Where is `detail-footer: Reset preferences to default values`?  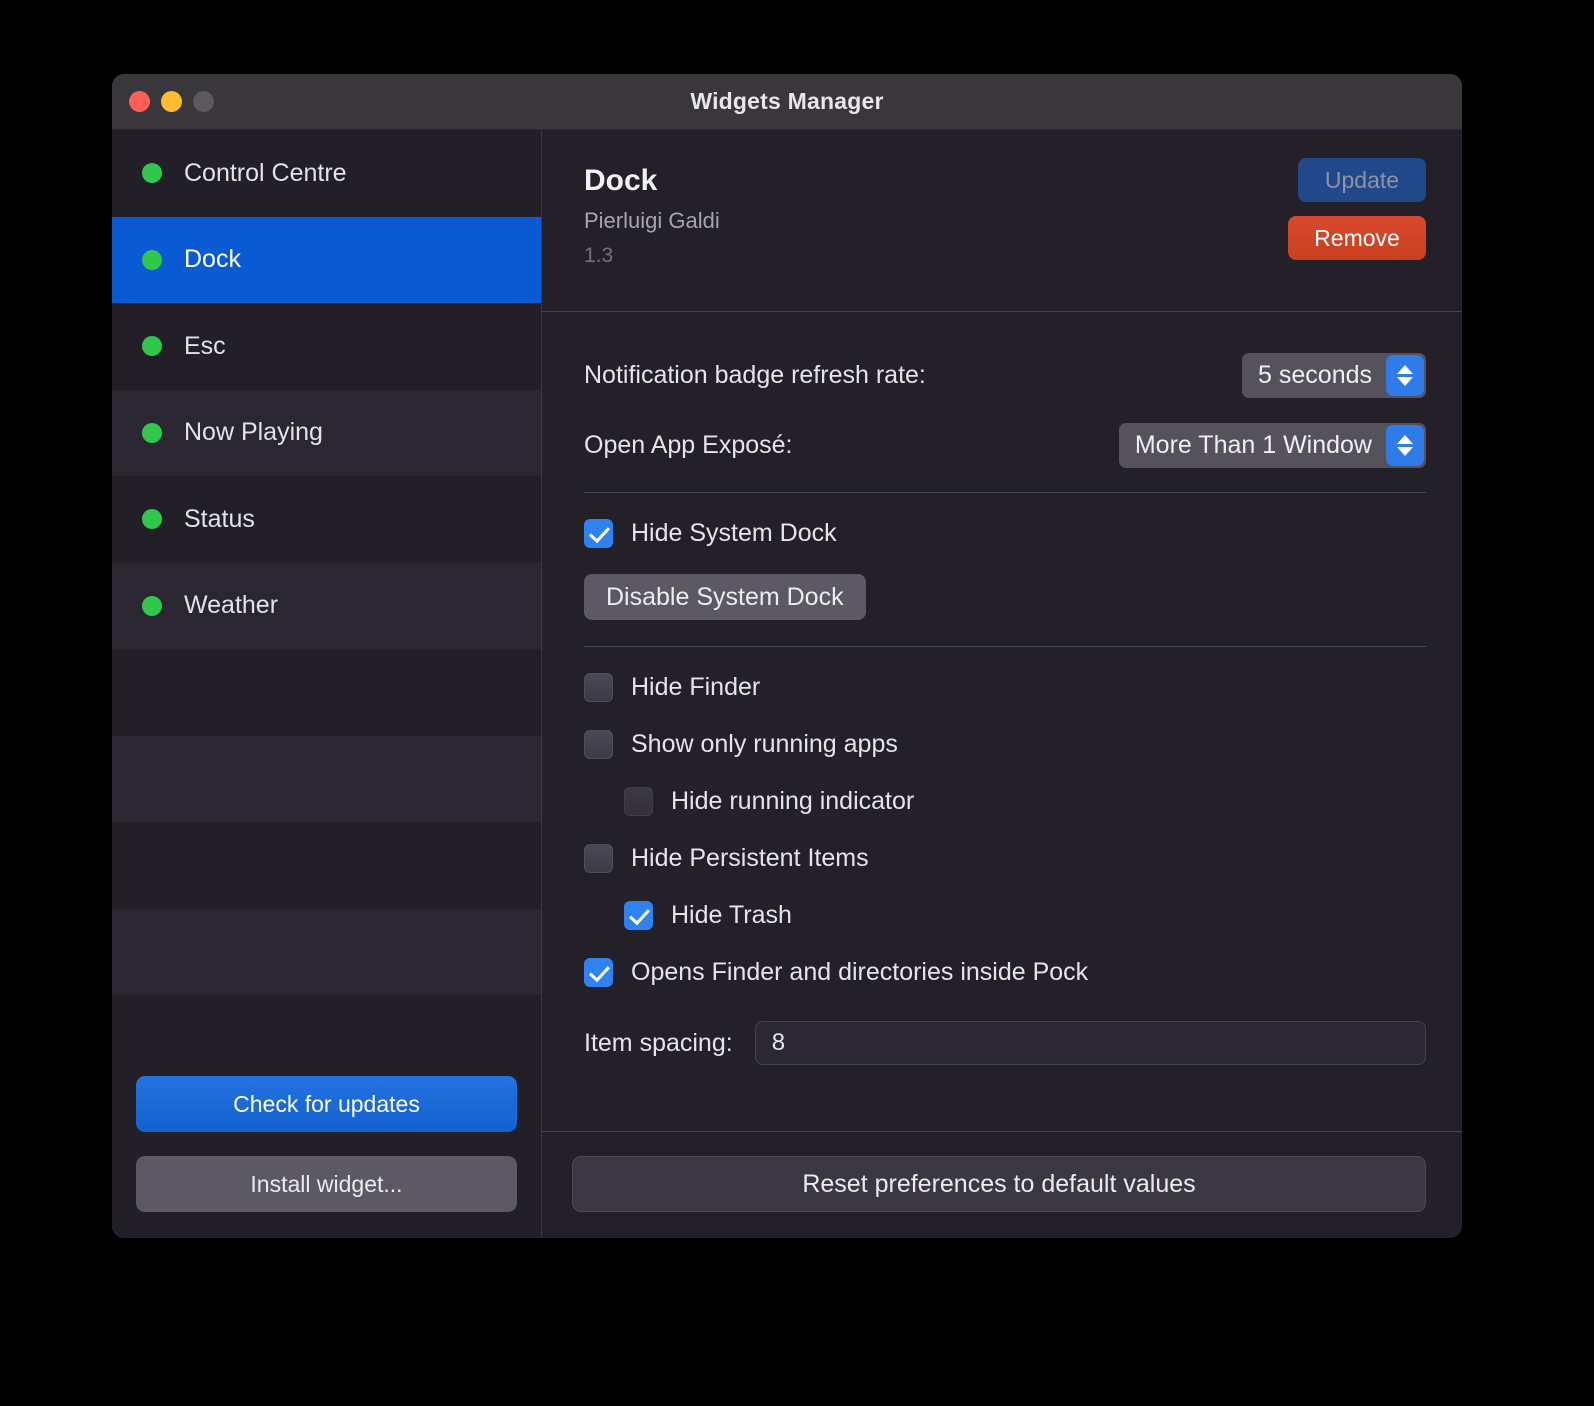 detail-footer: Reset preferences to default values is located at coordinates (1002, 1185).